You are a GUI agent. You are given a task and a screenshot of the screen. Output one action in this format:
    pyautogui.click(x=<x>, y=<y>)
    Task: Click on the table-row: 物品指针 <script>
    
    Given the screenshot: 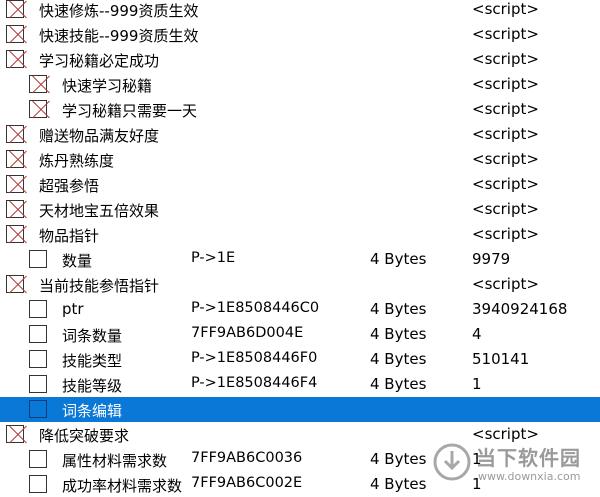 What is the action you would take?
    pyautogui.click(x=300, y=234)
    